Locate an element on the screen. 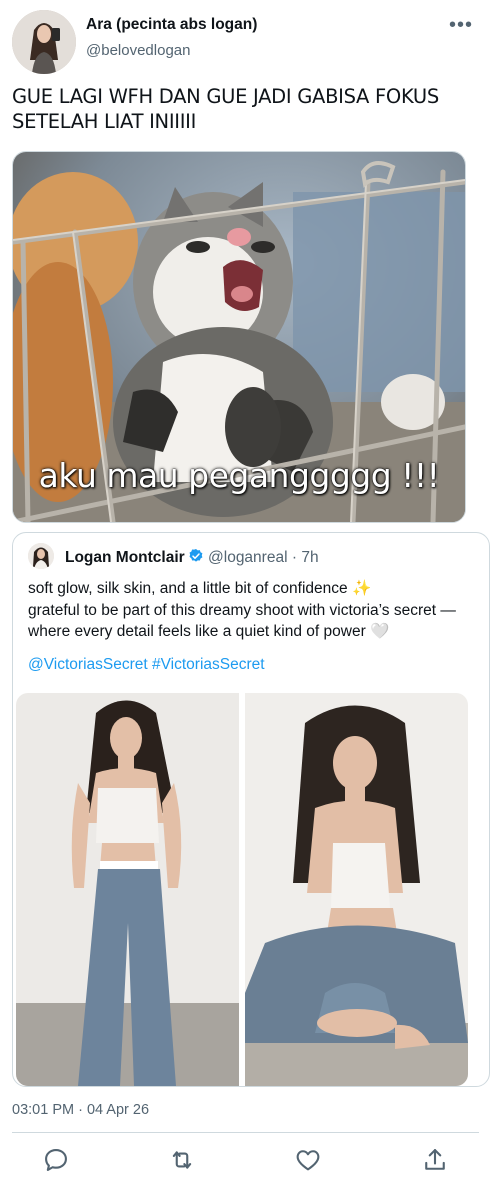  tweet-timestamp: 03:01 PM · 04 Apr 26 is located at coordinates (80, 1110).